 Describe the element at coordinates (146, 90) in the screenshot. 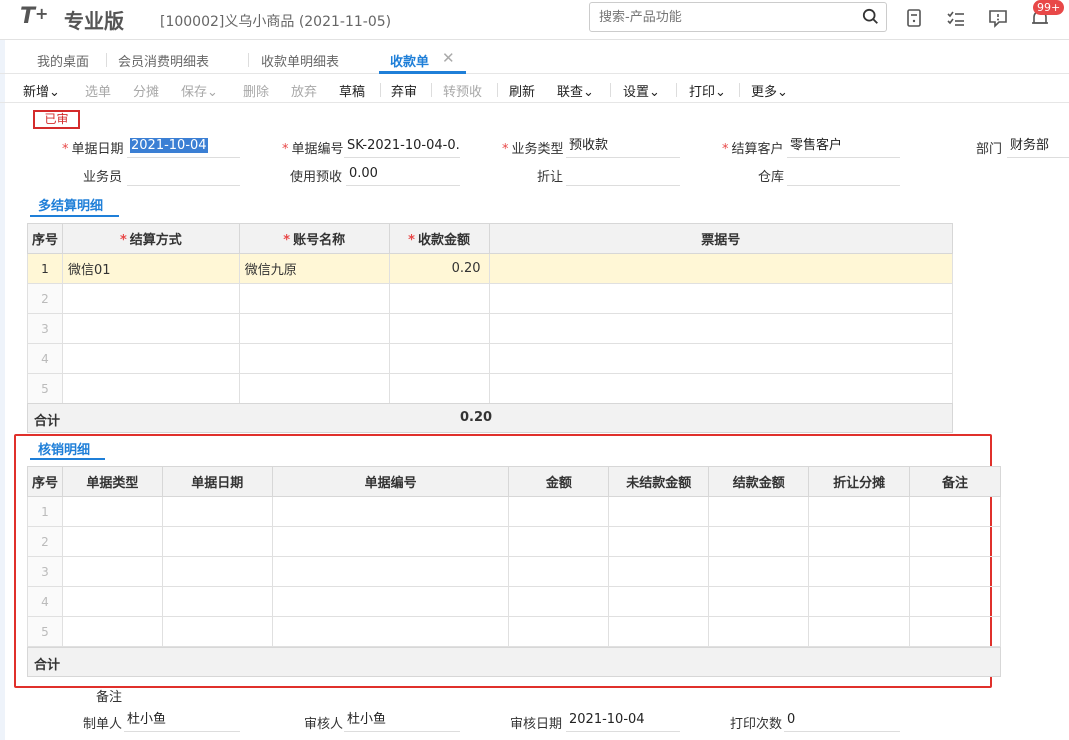

I see `split-button: 分摊` at that location.